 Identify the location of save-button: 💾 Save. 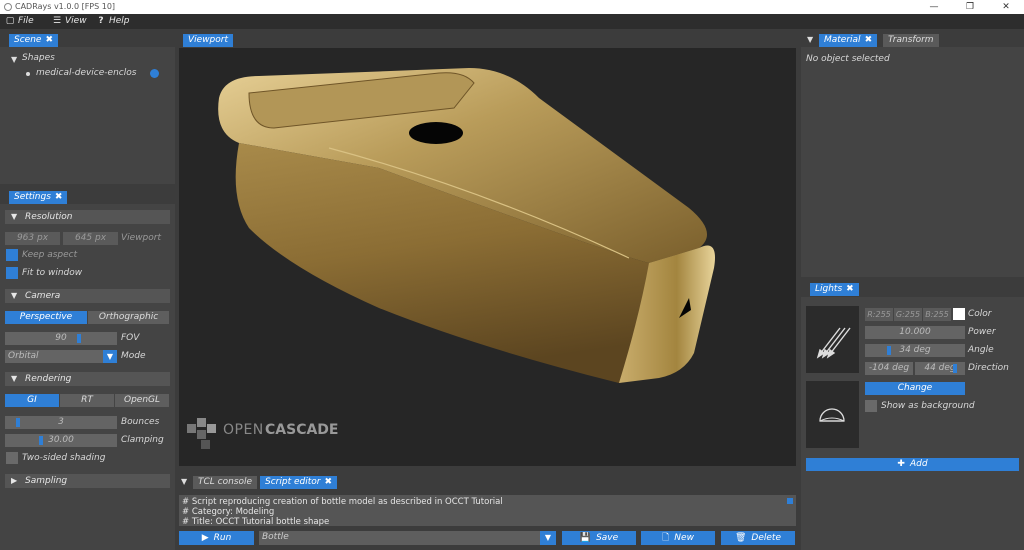
(599, 538).